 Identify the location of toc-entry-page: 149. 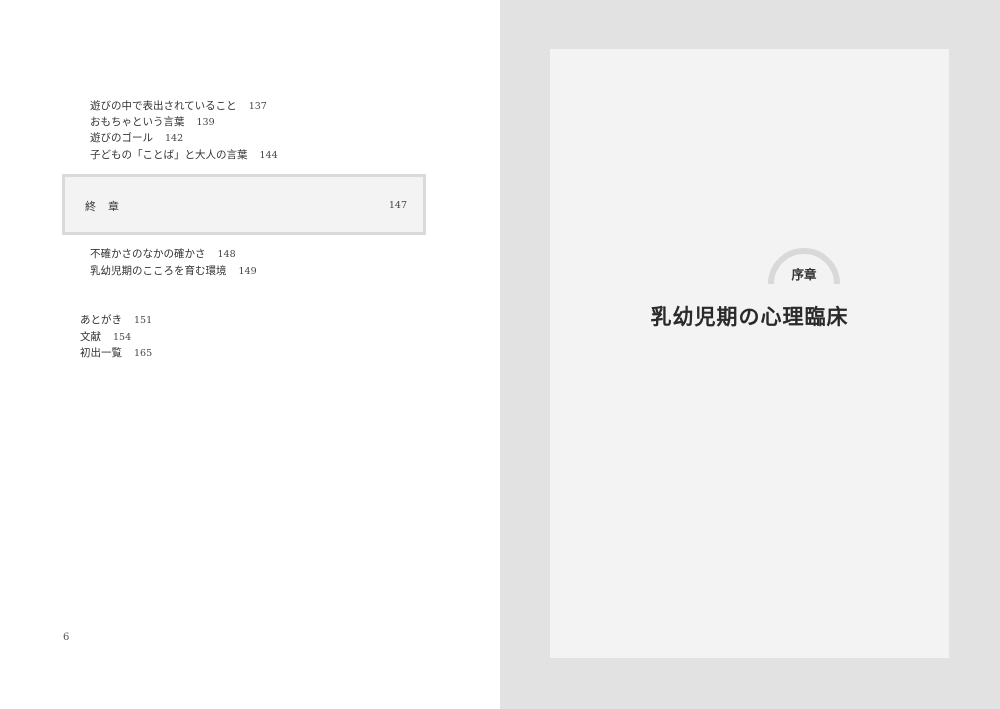
(247, 271).